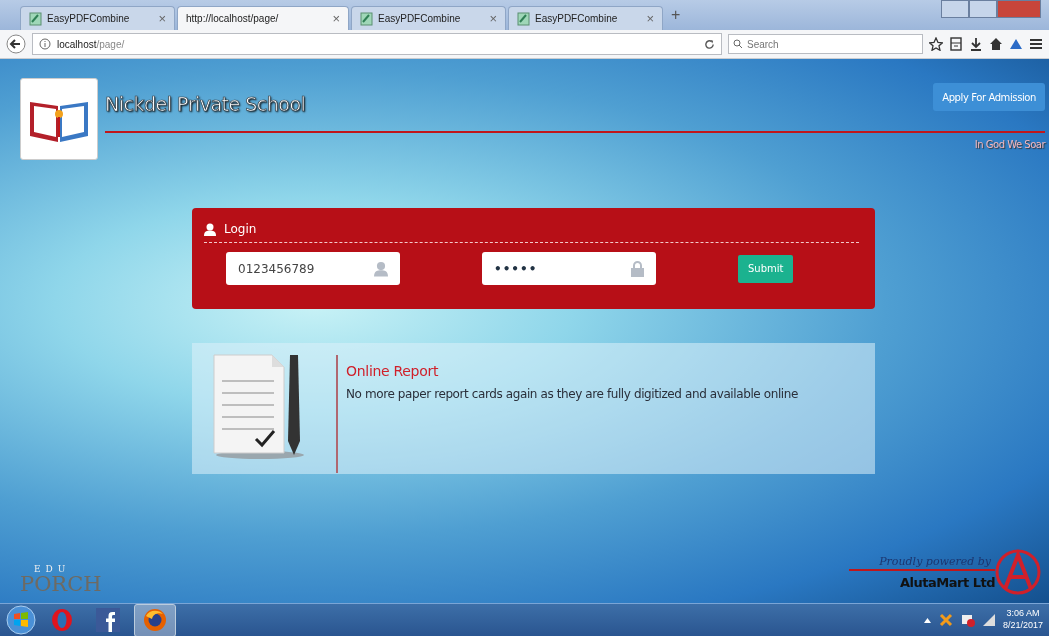  I want to click on apply-button: Apply For Admission, so click(989, 97).